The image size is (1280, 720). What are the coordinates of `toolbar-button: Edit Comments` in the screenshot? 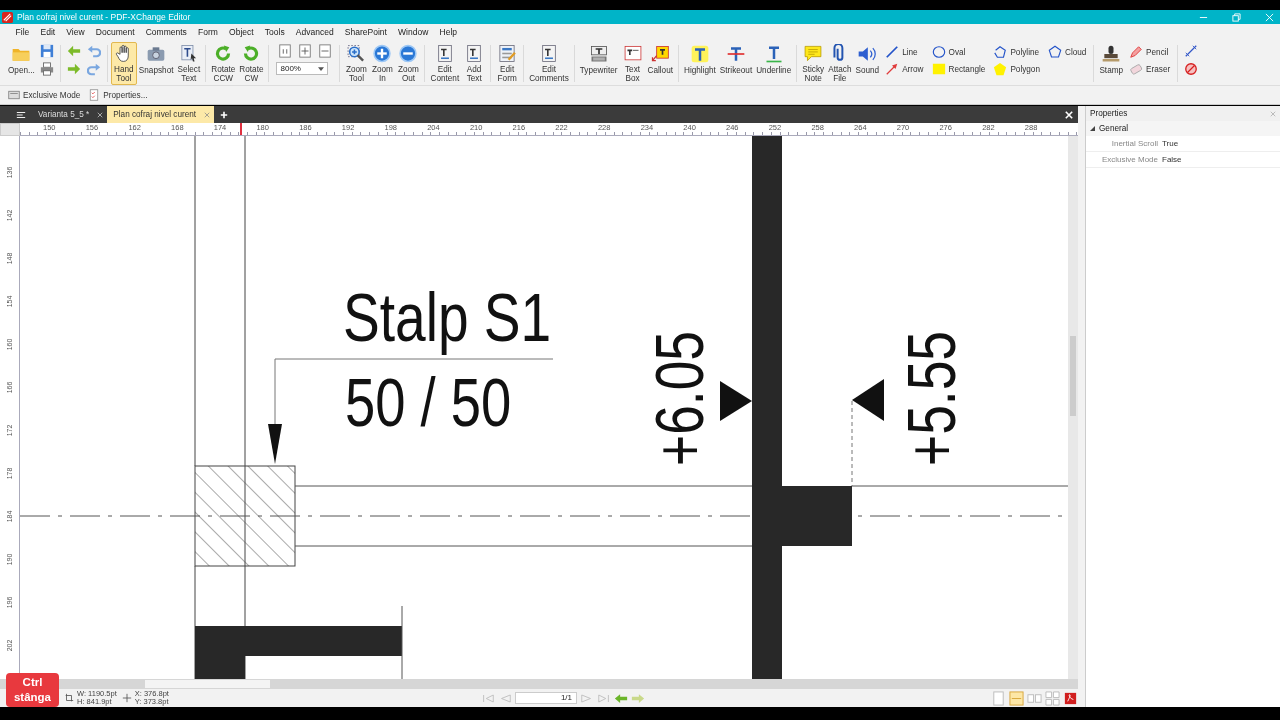 It's located at (549, 63).